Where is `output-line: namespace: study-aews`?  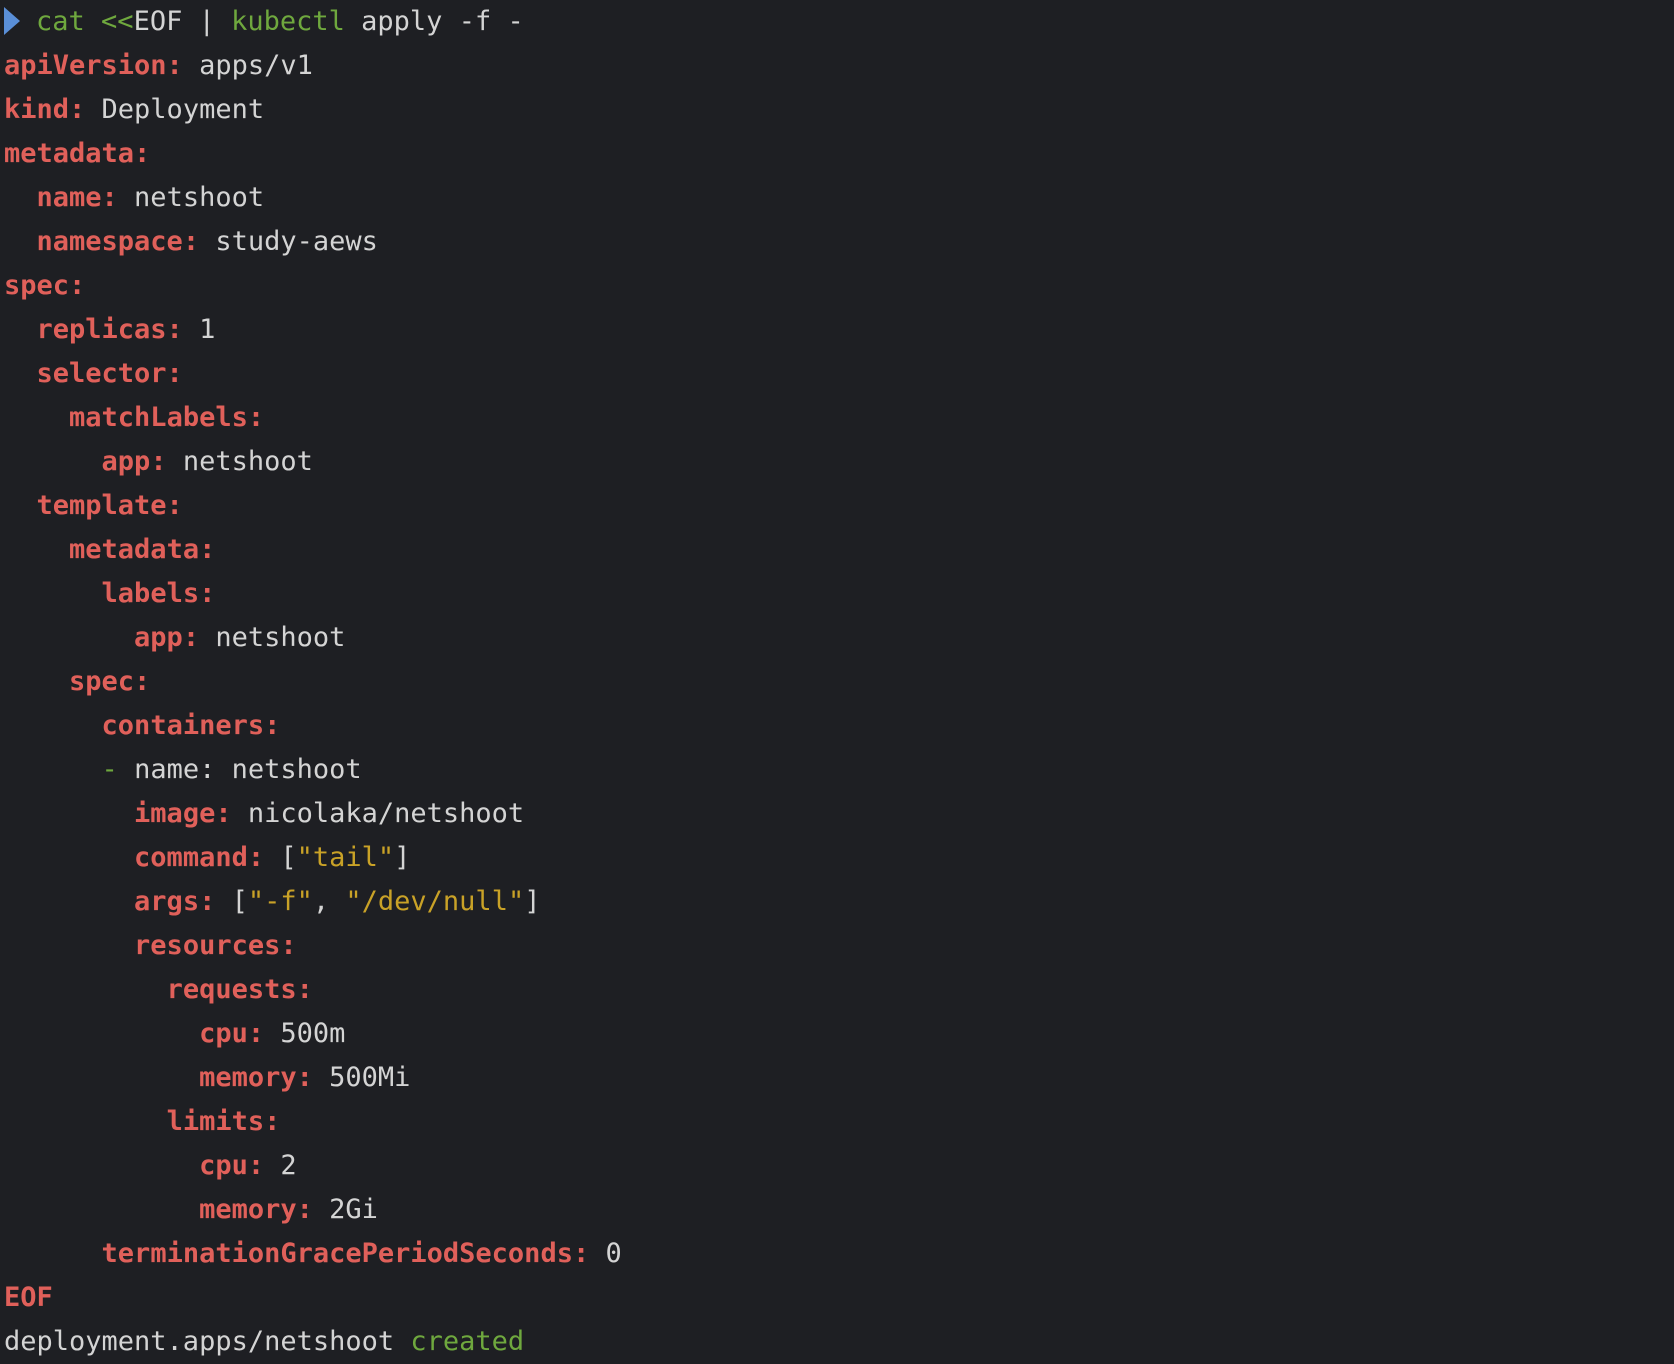
output-line: namespace: study-aews is located at coordinates (191, 242).